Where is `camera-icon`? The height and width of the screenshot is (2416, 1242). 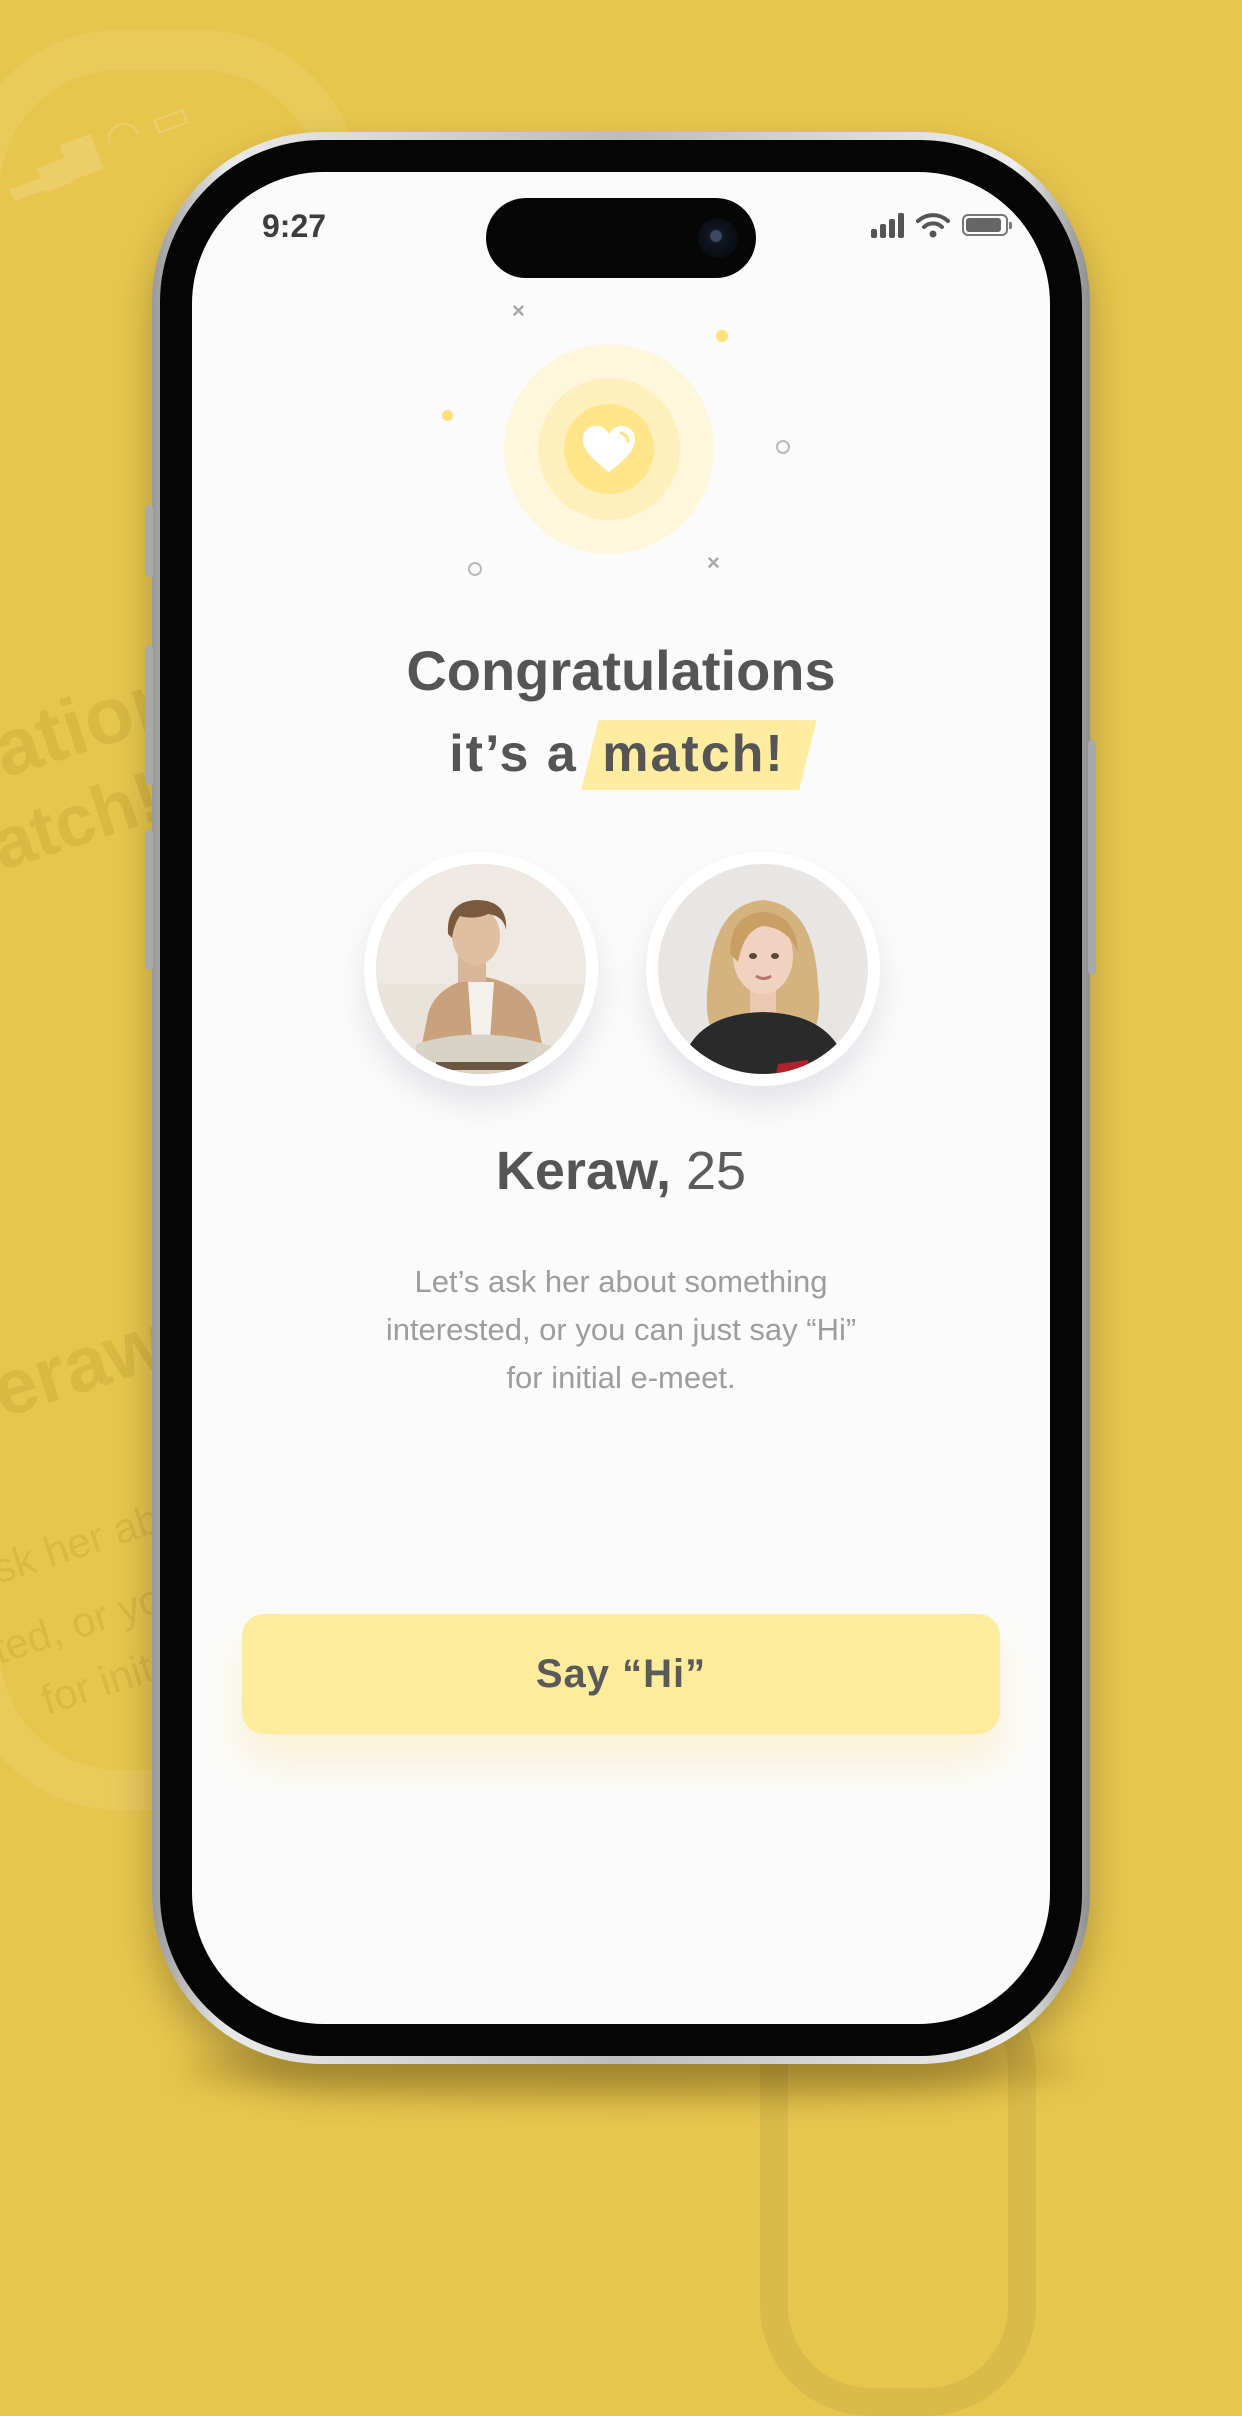
camera-icon is located at coordinates (718, 238).